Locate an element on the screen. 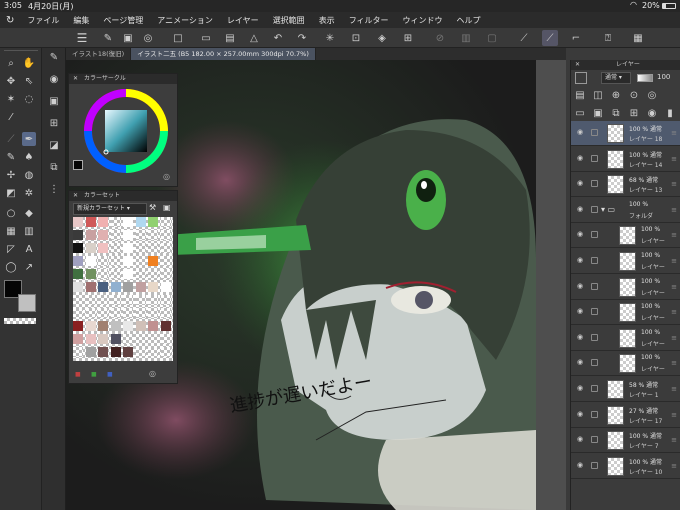  menu-edit: 編集 is located at coordinates (81, 20).